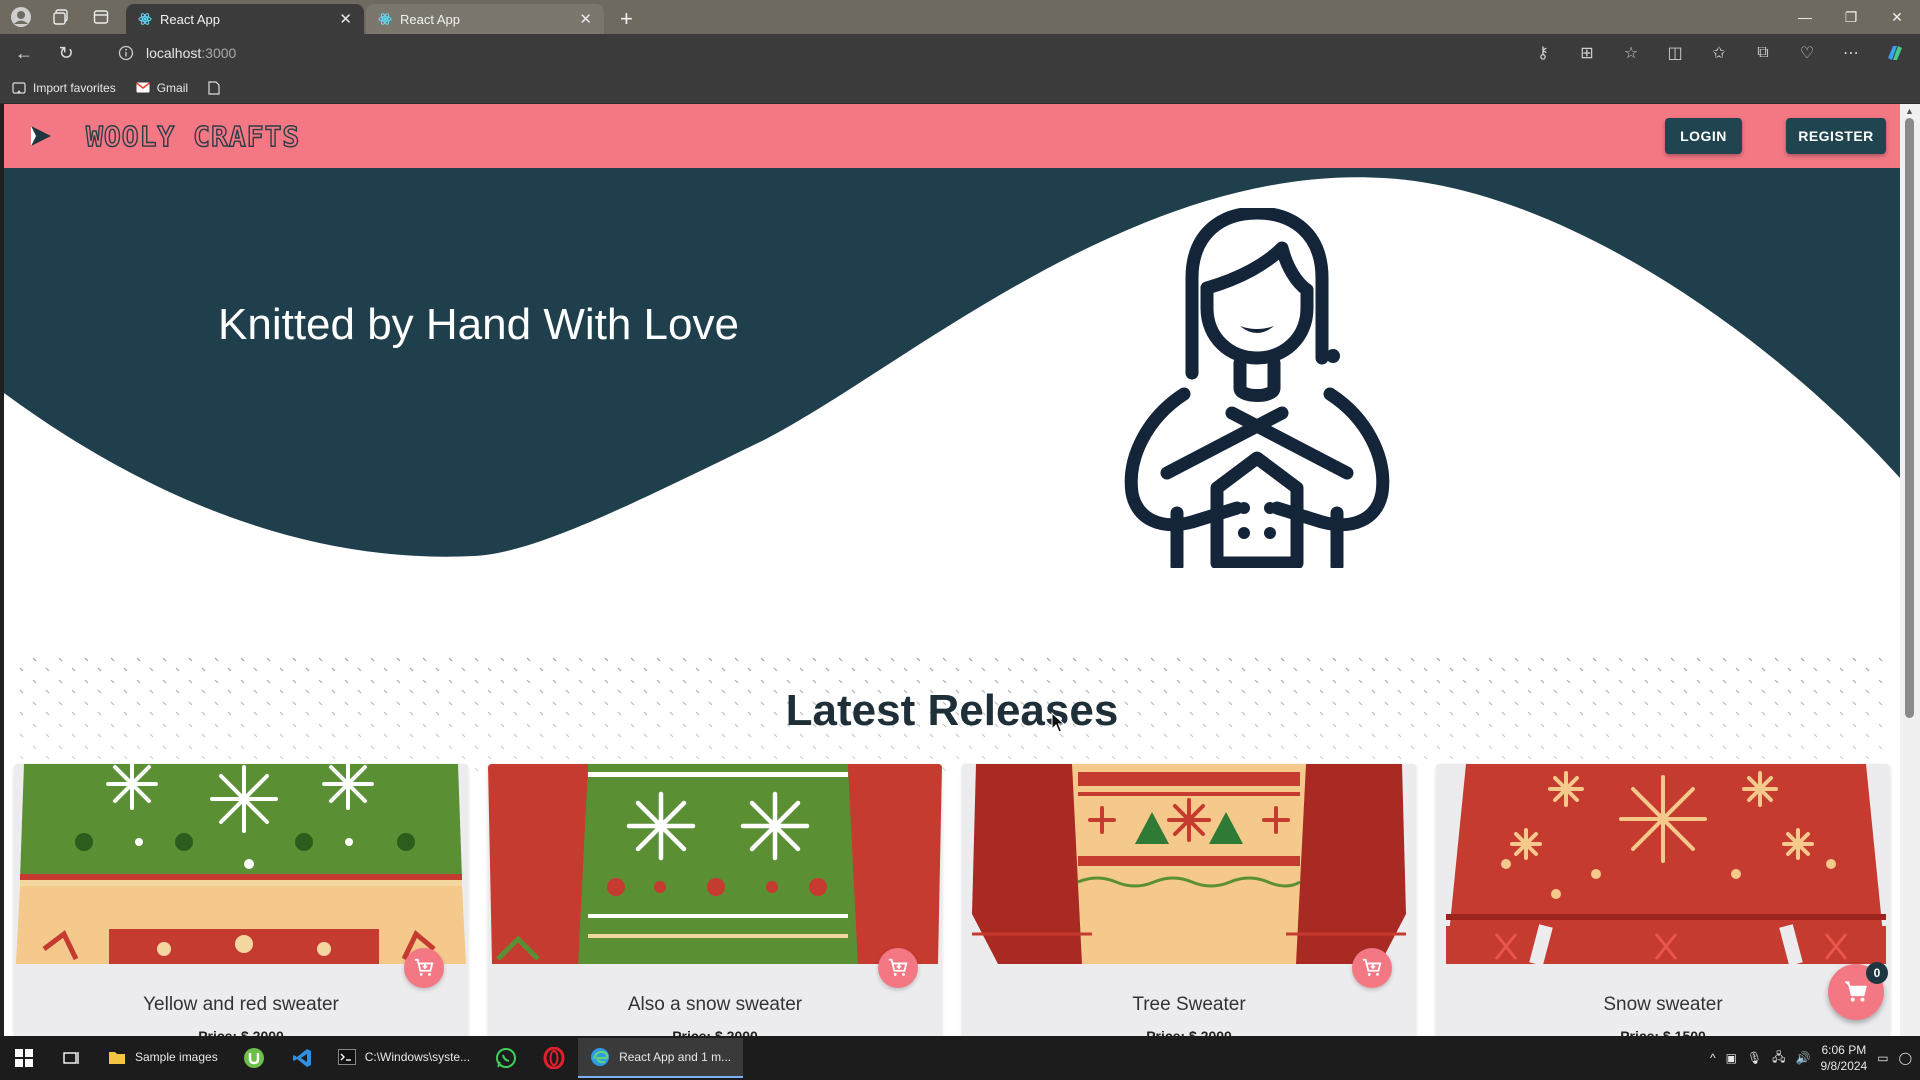 The image size is (1920, 1080). I want to click on system-clock: 6:06 PM 9/8/2024, so click(1844, 1058).